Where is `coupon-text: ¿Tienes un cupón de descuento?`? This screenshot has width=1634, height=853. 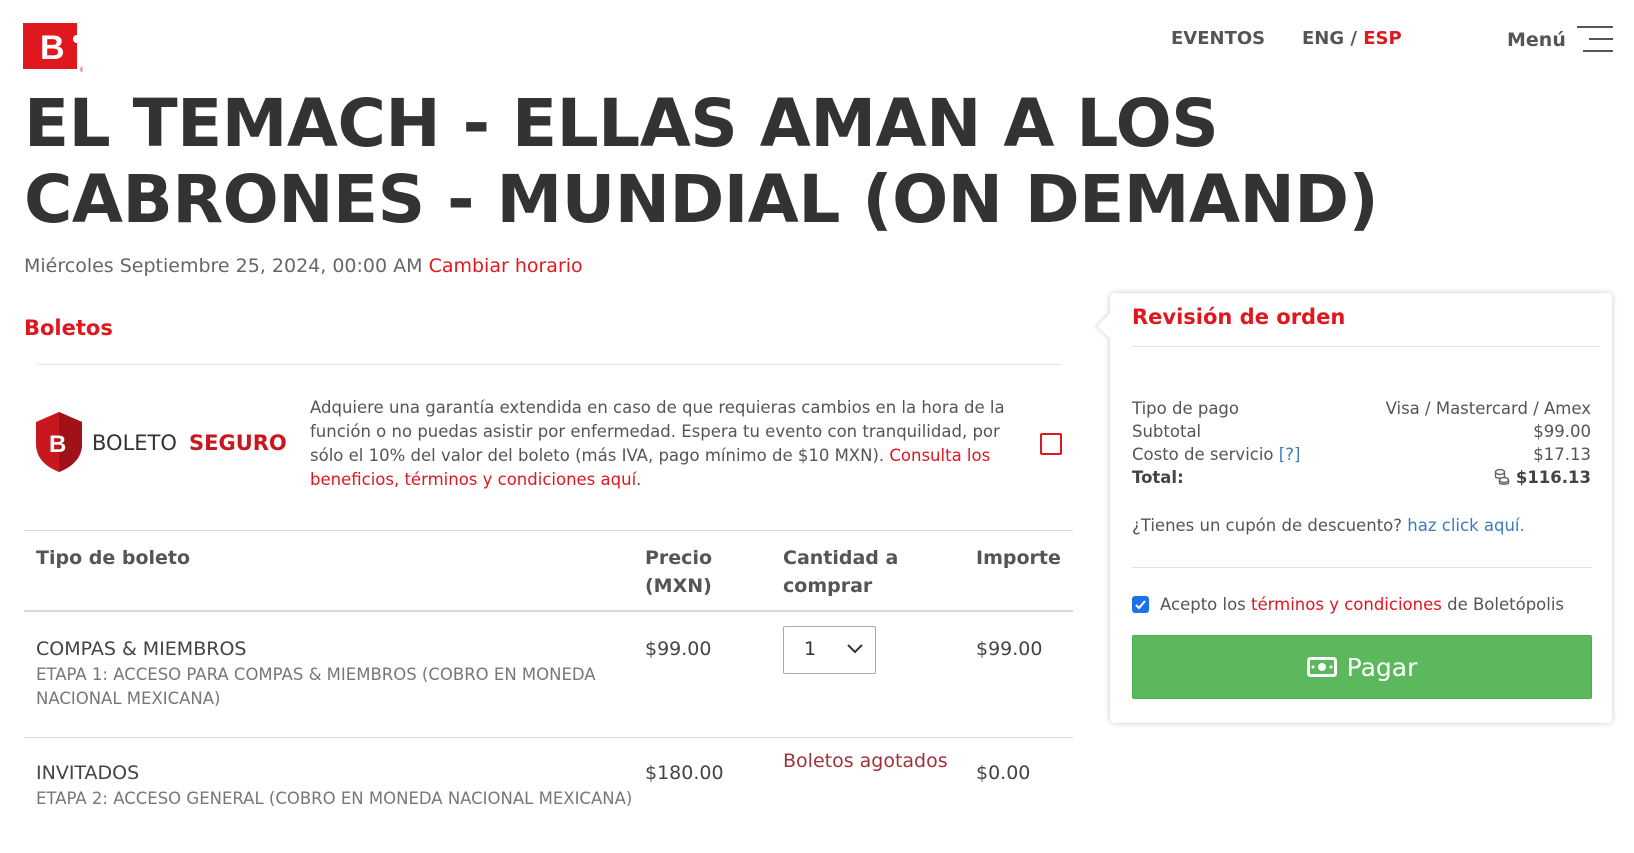
coupon-text: ¿Tienes un cupón de descuento? is located at coordinates (1267, 525).